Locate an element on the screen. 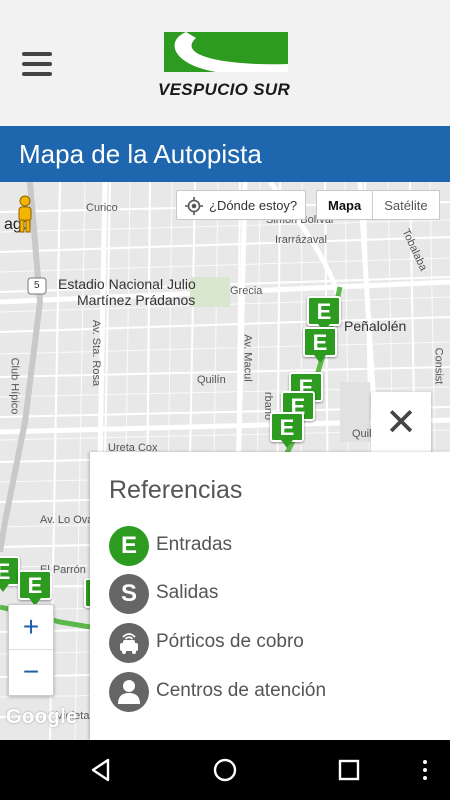  map-label-av-lo-ova: Av. Lo Ova is located at coordinates (67, 520).